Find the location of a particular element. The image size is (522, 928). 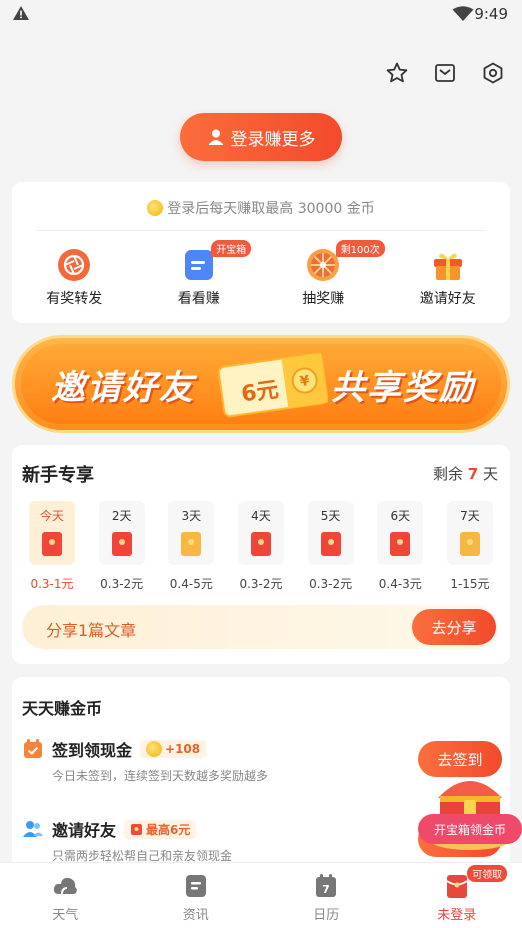

invite-banner: 邀请好友 ¥ 6元 共享奖励 is located at coordinates (261, 384).